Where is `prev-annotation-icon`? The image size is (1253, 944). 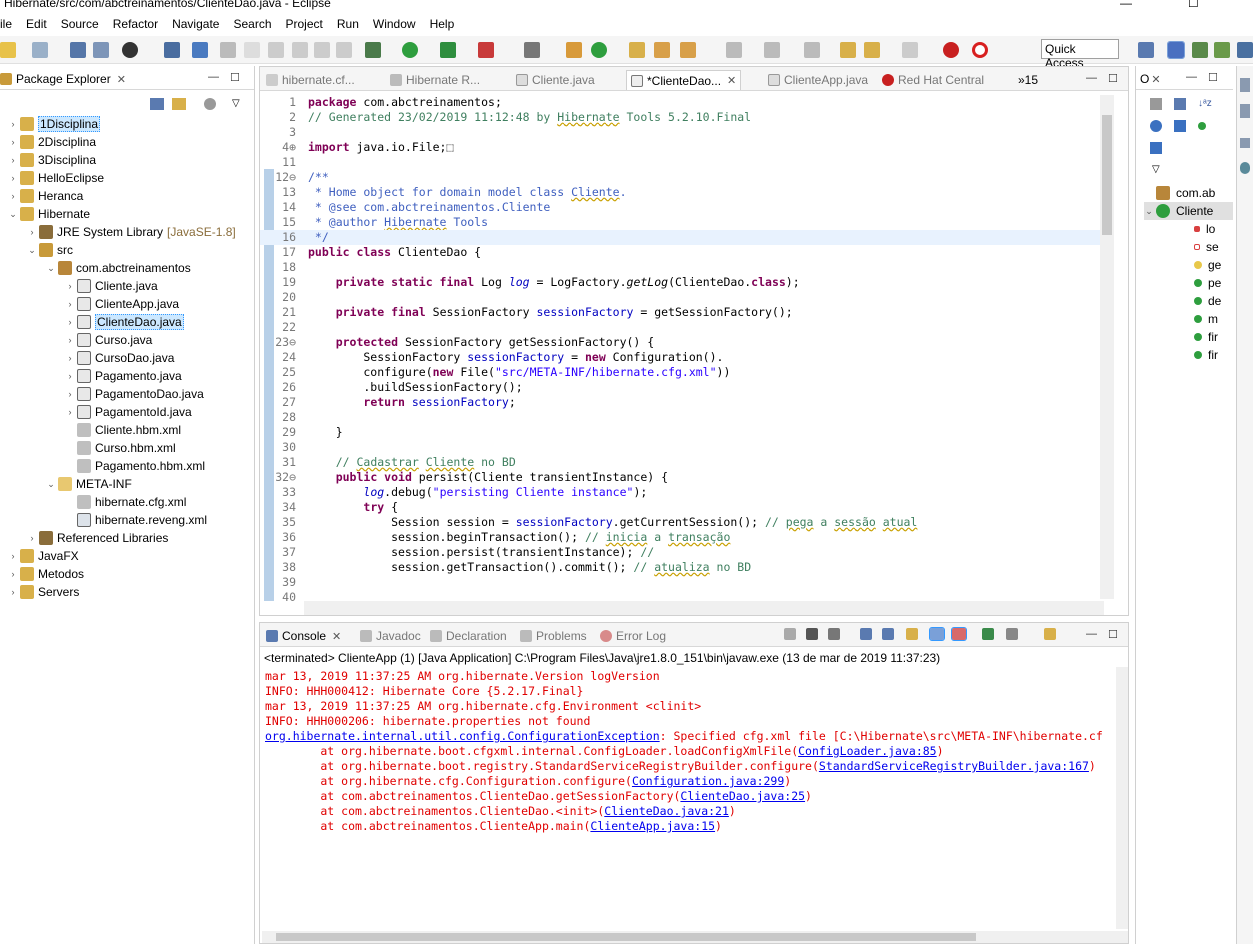 prev-annotation-icon is located at coordinates (300, 50).